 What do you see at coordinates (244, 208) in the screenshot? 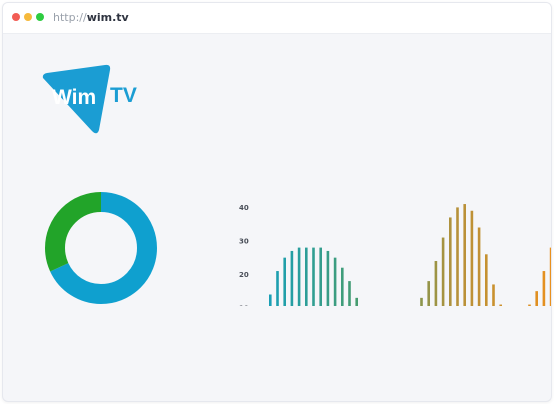
I see `y-tick-label: 40` at bounding box center [244, 208].